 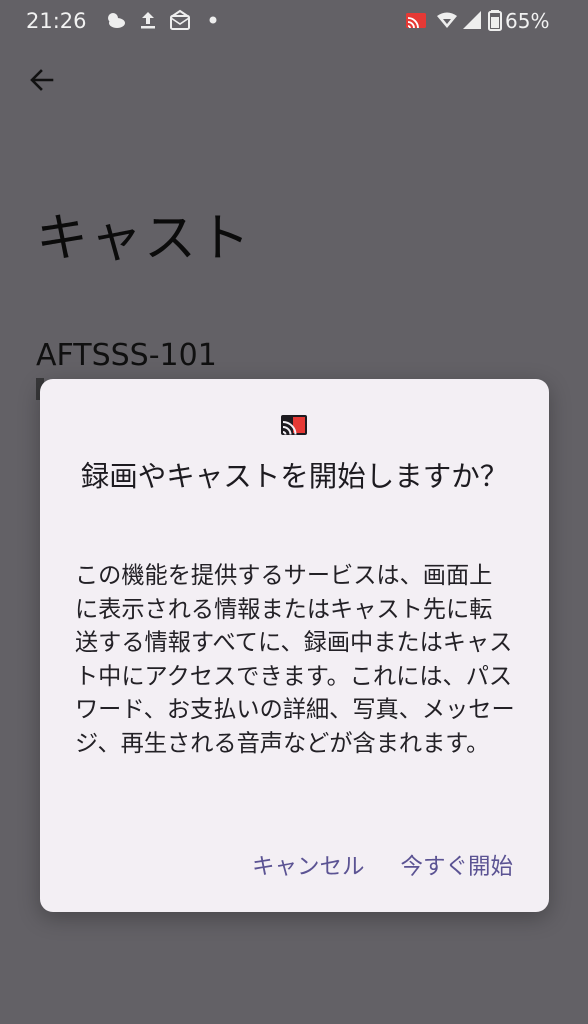 What do you see at coordinates (382, 867) in the screenshot?
I see `dialog-actions: キャンセル 今すぐ開始` at bounding box center [382, 867].